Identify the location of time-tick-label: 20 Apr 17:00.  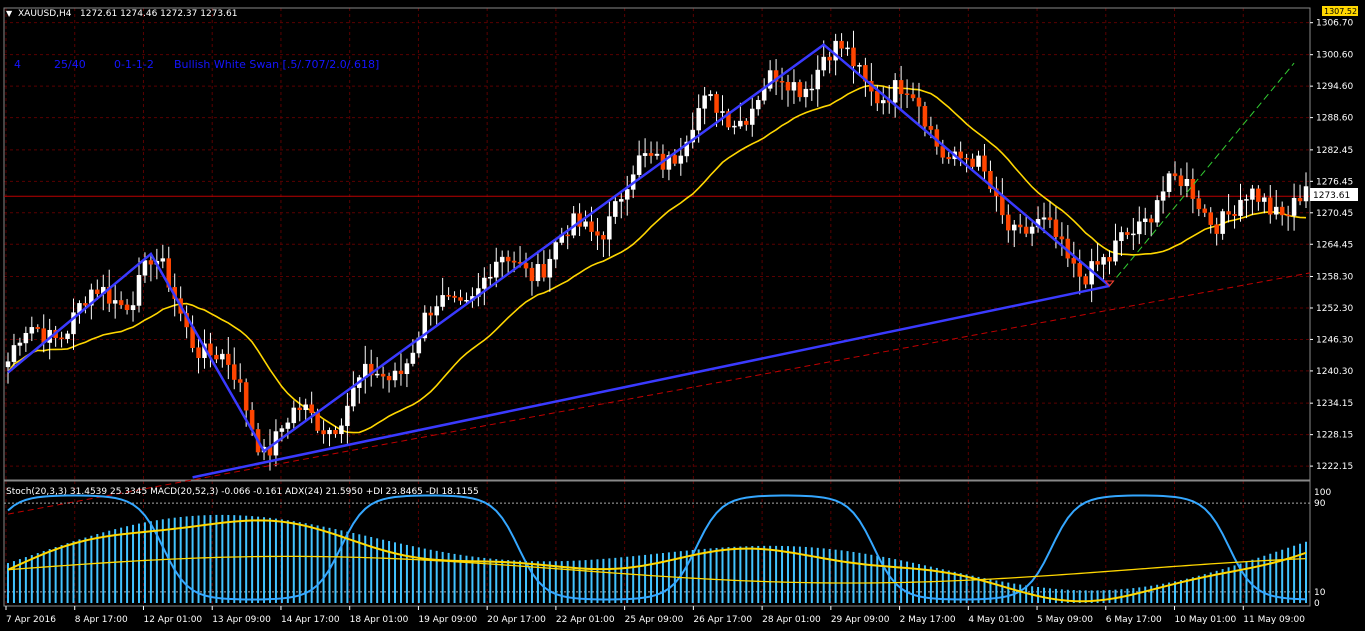
(516, 620).